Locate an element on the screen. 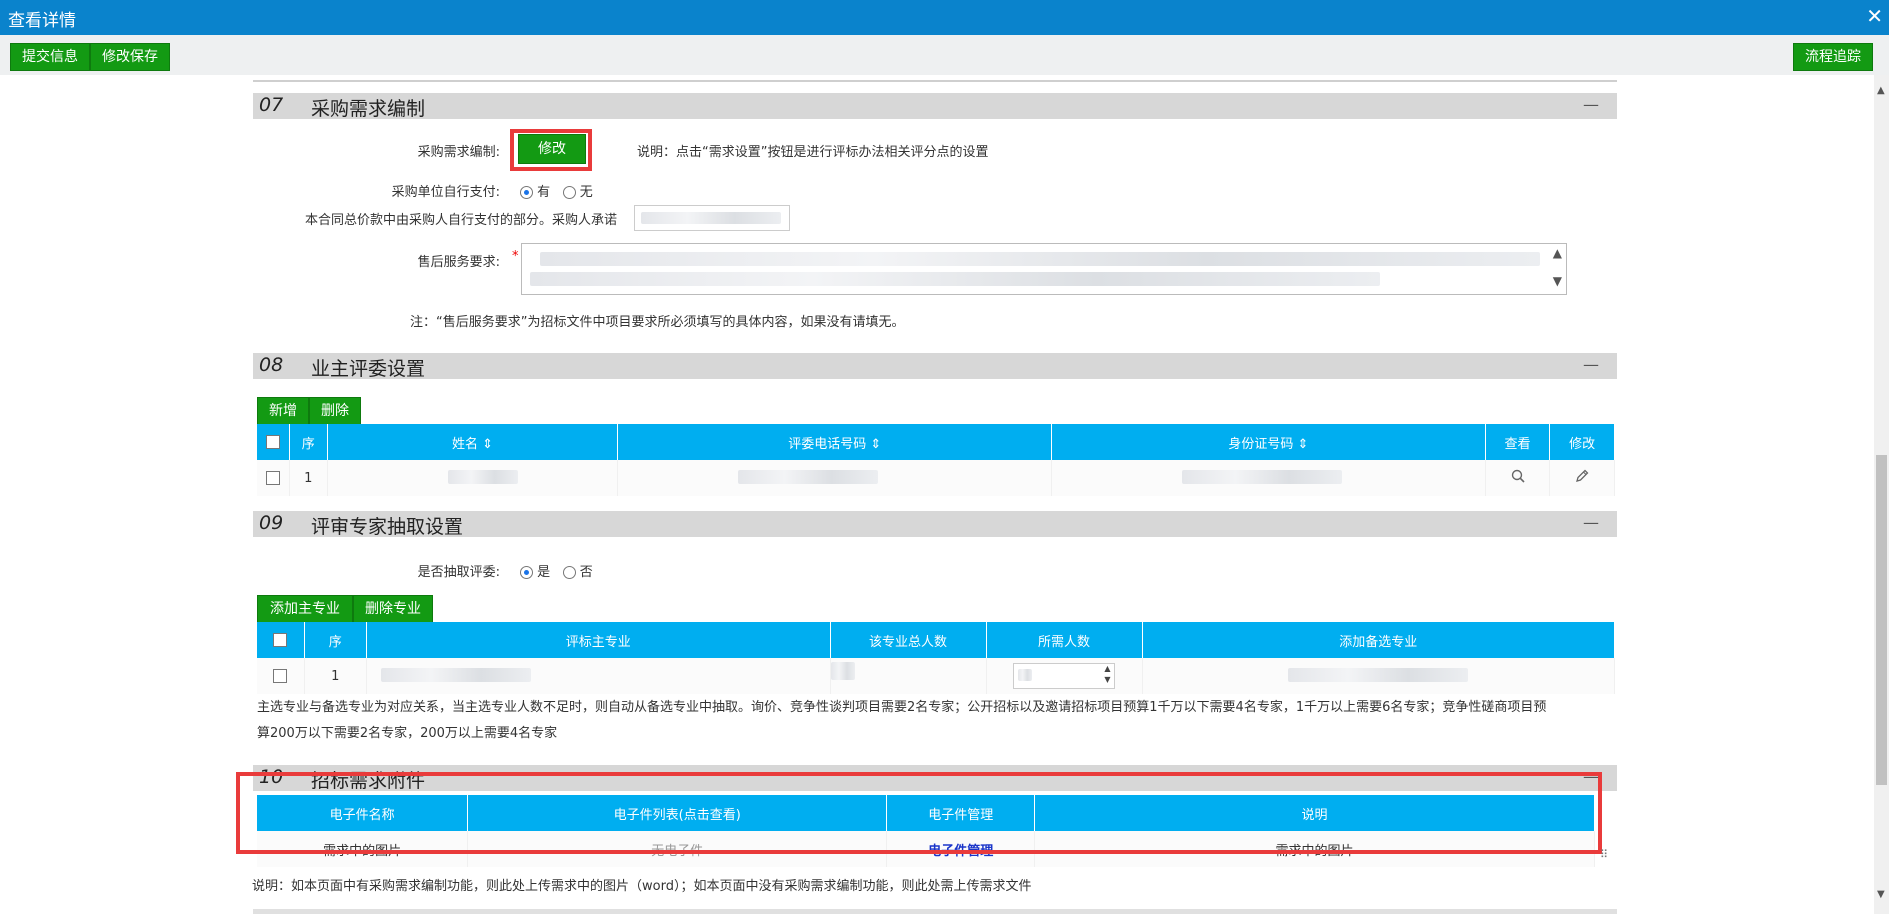 The image size is (1889, 914). self-pay-yes-label: 有 is located at coordinates (544, 192).